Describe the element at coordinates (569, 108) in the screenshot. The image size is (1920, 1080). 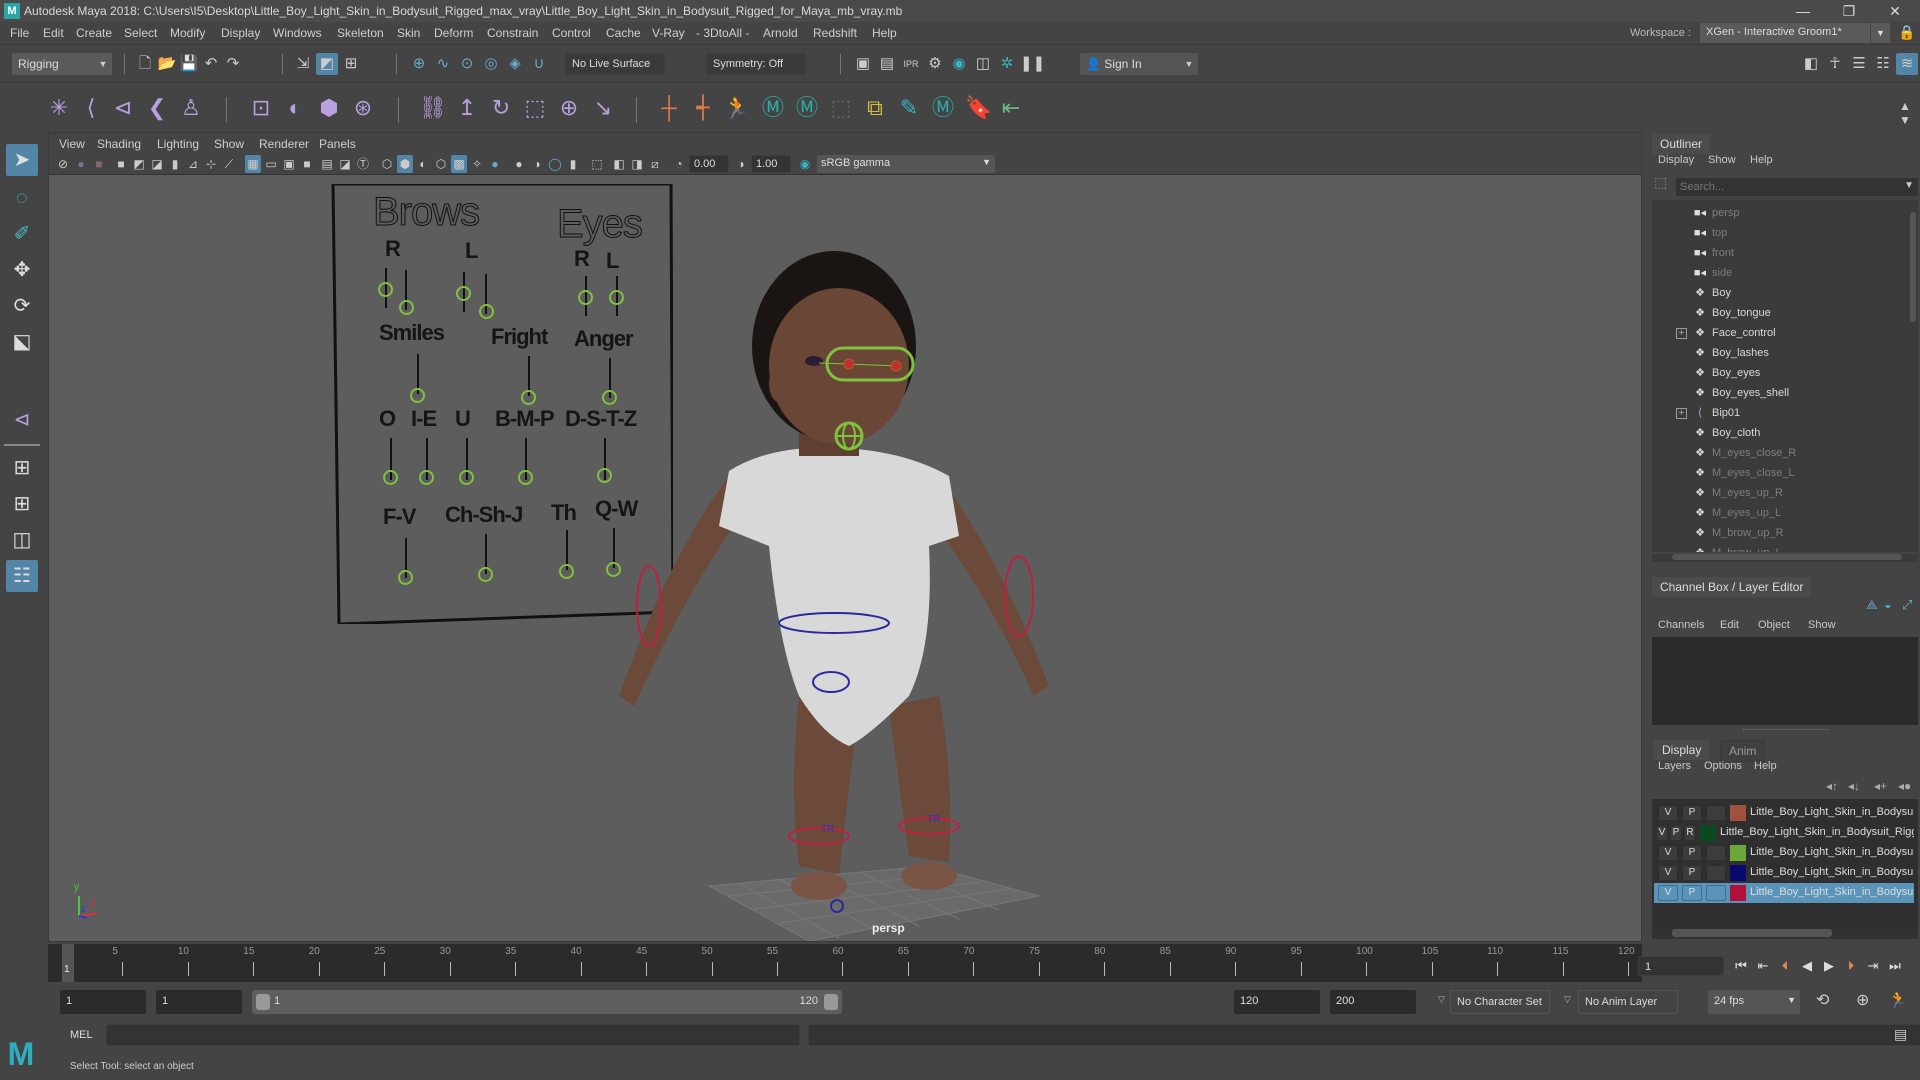
I see `aim-constraint-icon: ⊕` at that location.